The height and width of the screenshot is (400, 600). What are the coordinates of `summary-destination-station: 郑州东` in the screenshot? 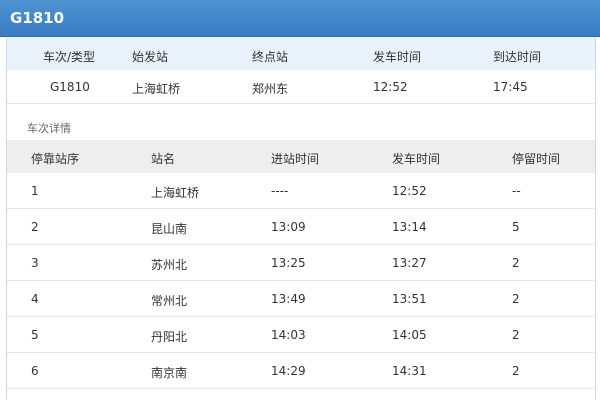 It's located at (270, 89).